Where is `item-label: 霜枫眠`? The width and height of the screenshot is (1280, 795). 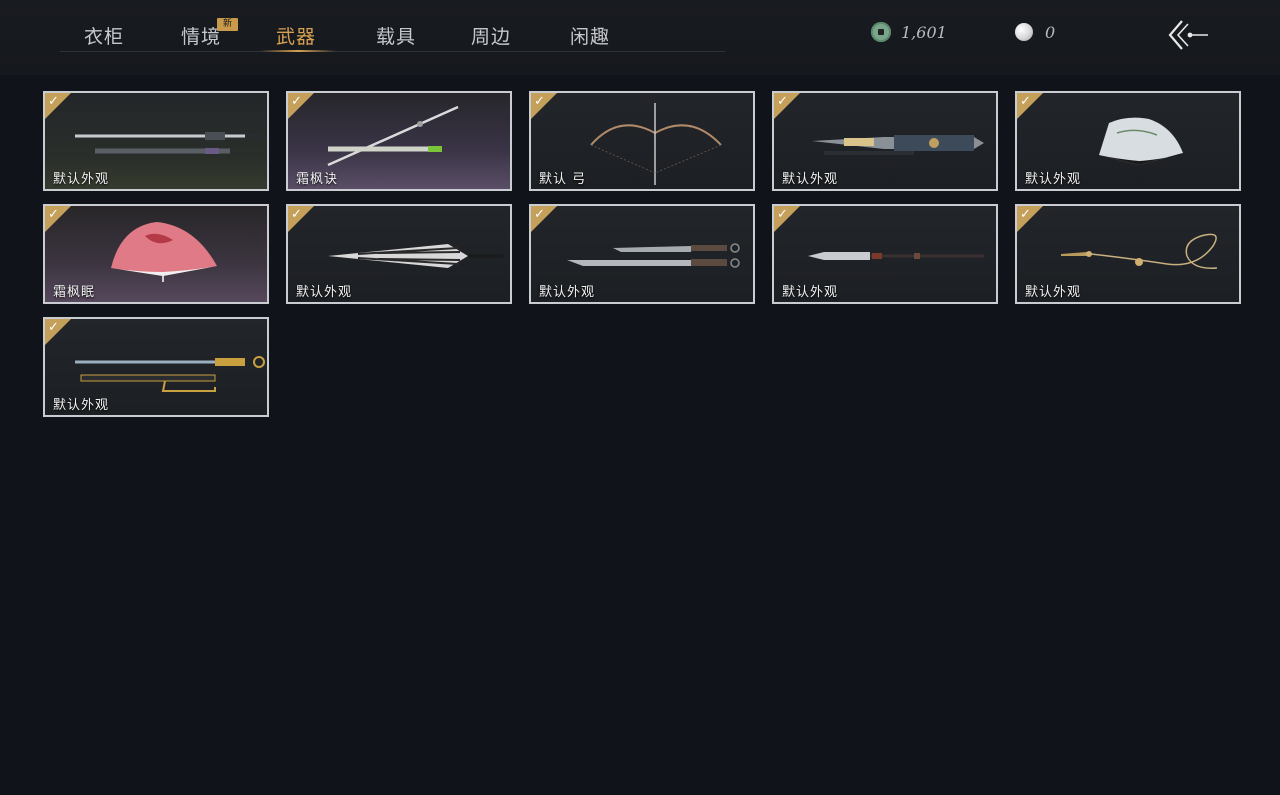 item-label: 霜枫眠 is located at coordinates (74, 292).